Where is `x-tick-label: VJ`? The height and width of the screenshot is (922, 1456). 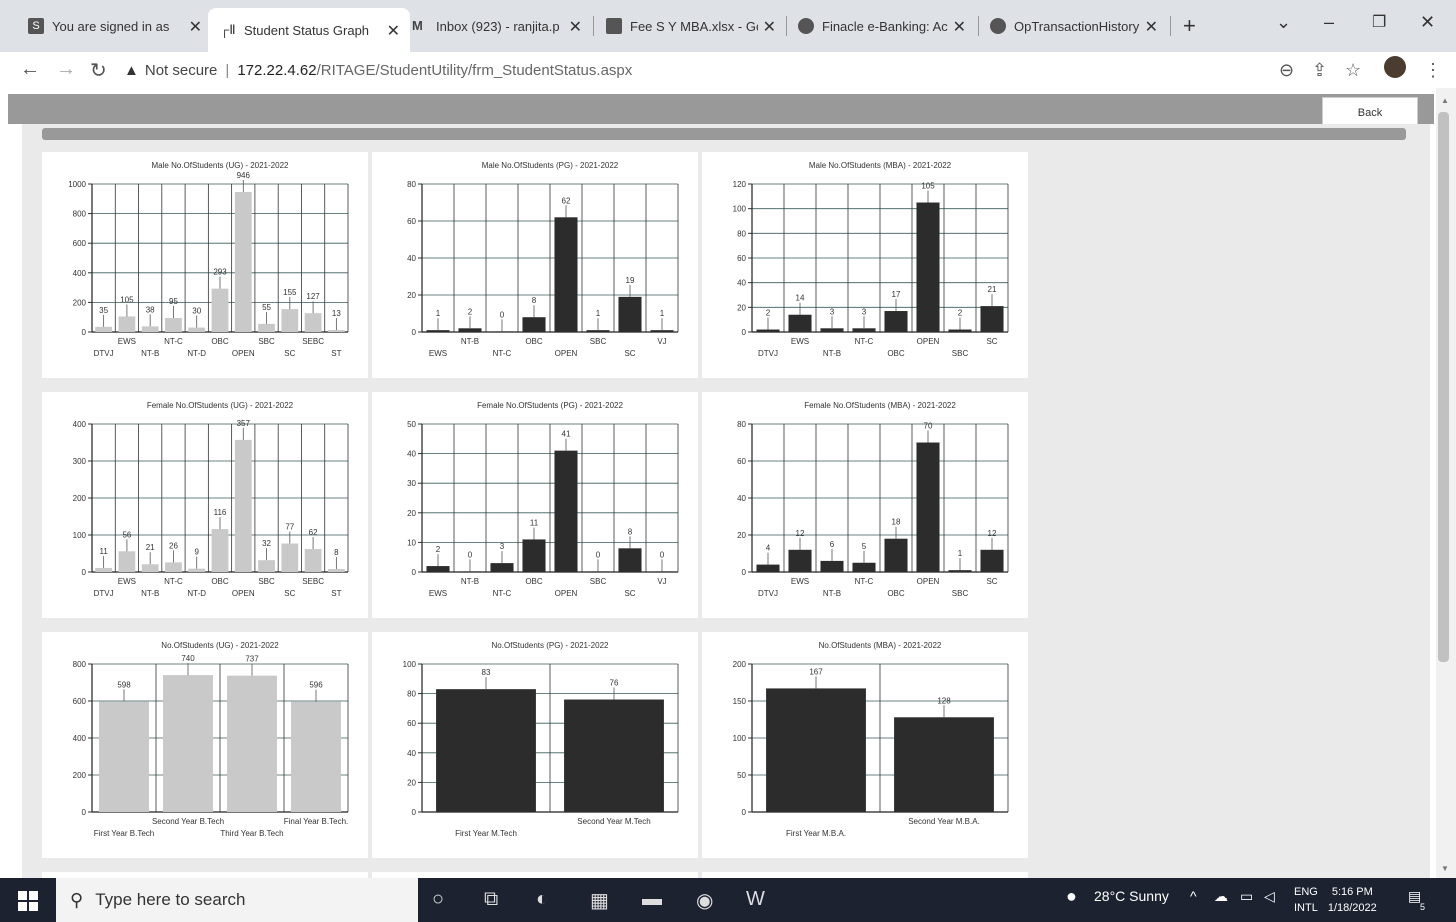 x-tick-label: VJ is located at coordinates (661, 341).